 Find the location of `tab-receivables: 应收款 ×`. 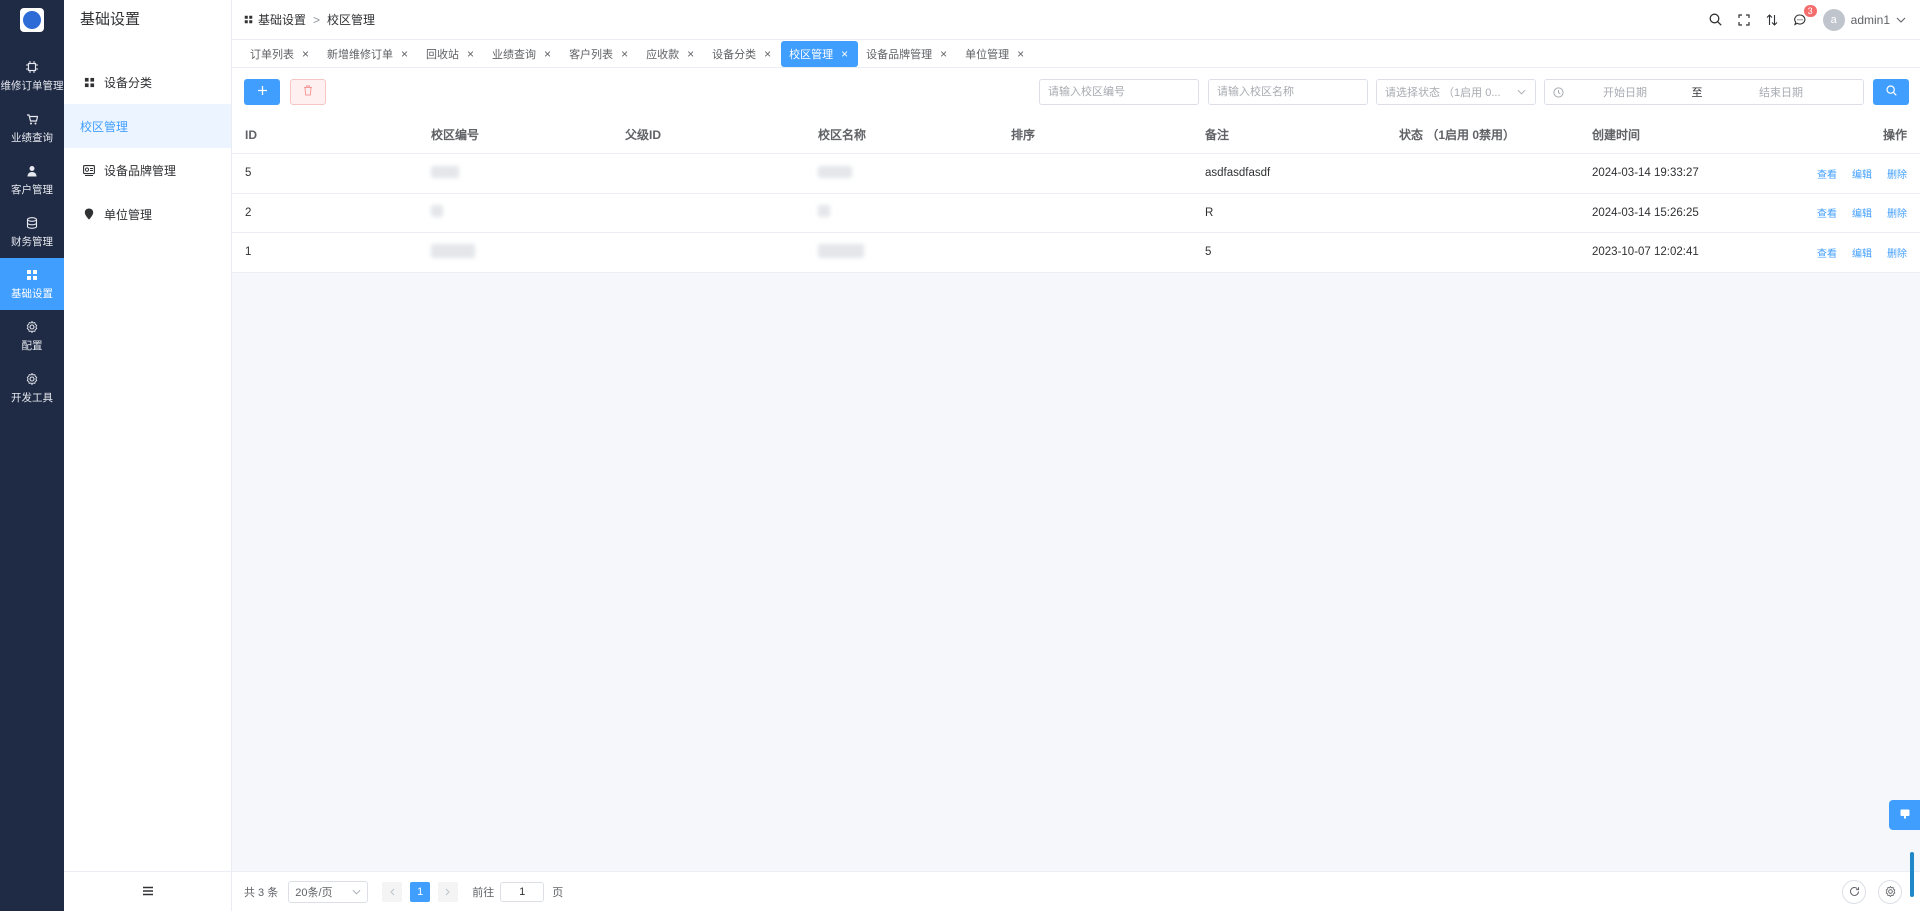

tab-receivables: 应收款 × is located at coordinates (671, 54).